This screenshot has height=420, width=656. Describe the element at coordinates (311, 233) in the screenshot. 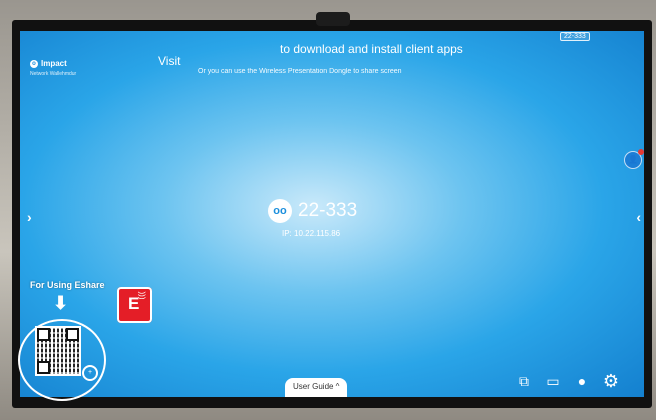

I see `ip-address: IP: 10.22.115.86` at that location.